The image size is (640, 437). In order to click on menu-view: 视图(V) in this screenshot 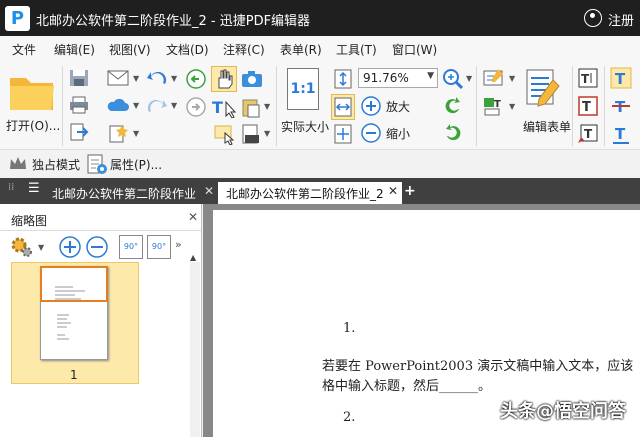, I will do `click(130, 49)`.